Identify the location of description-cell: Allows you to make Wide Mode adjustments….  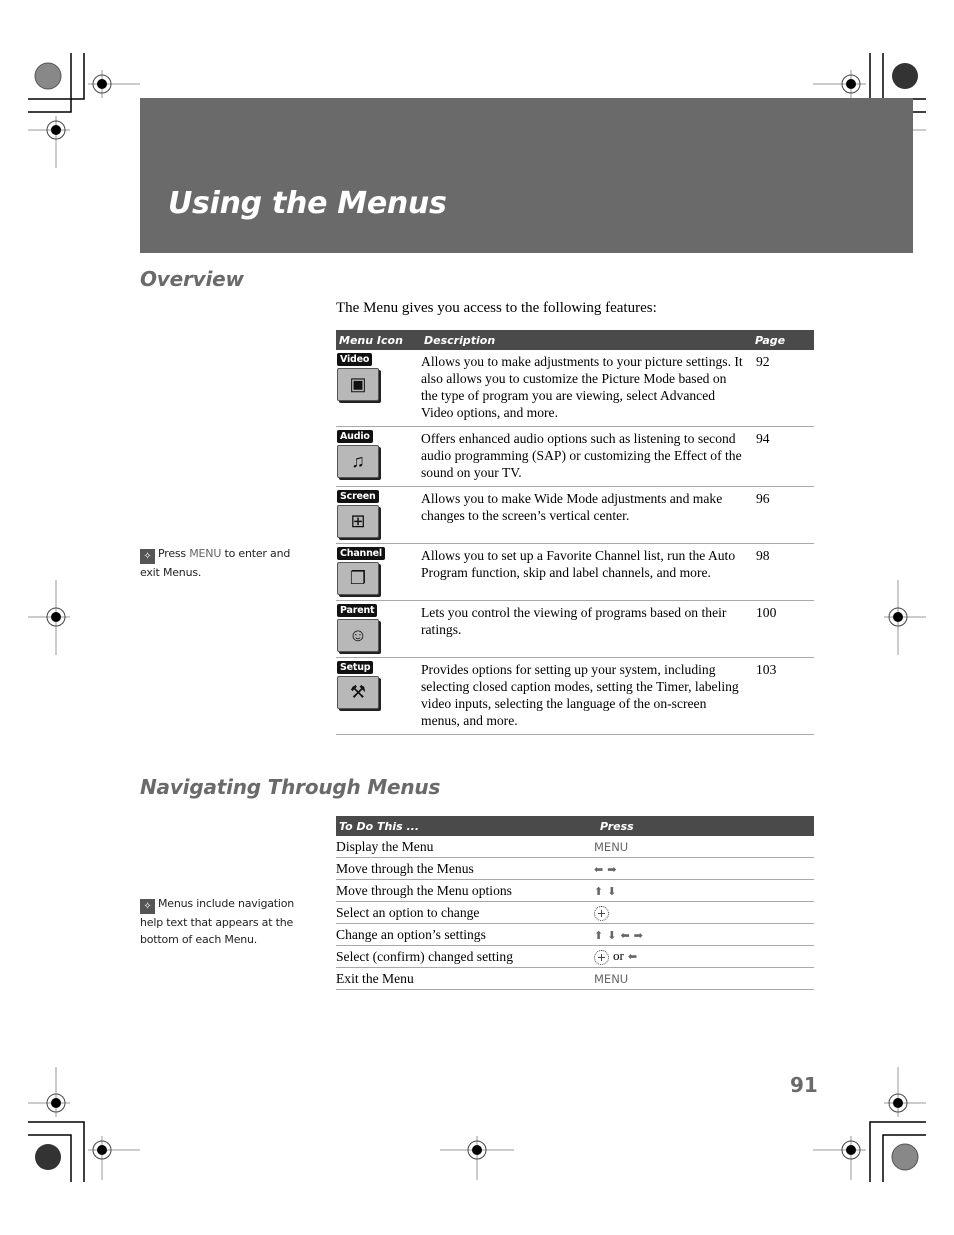
(586, 515).